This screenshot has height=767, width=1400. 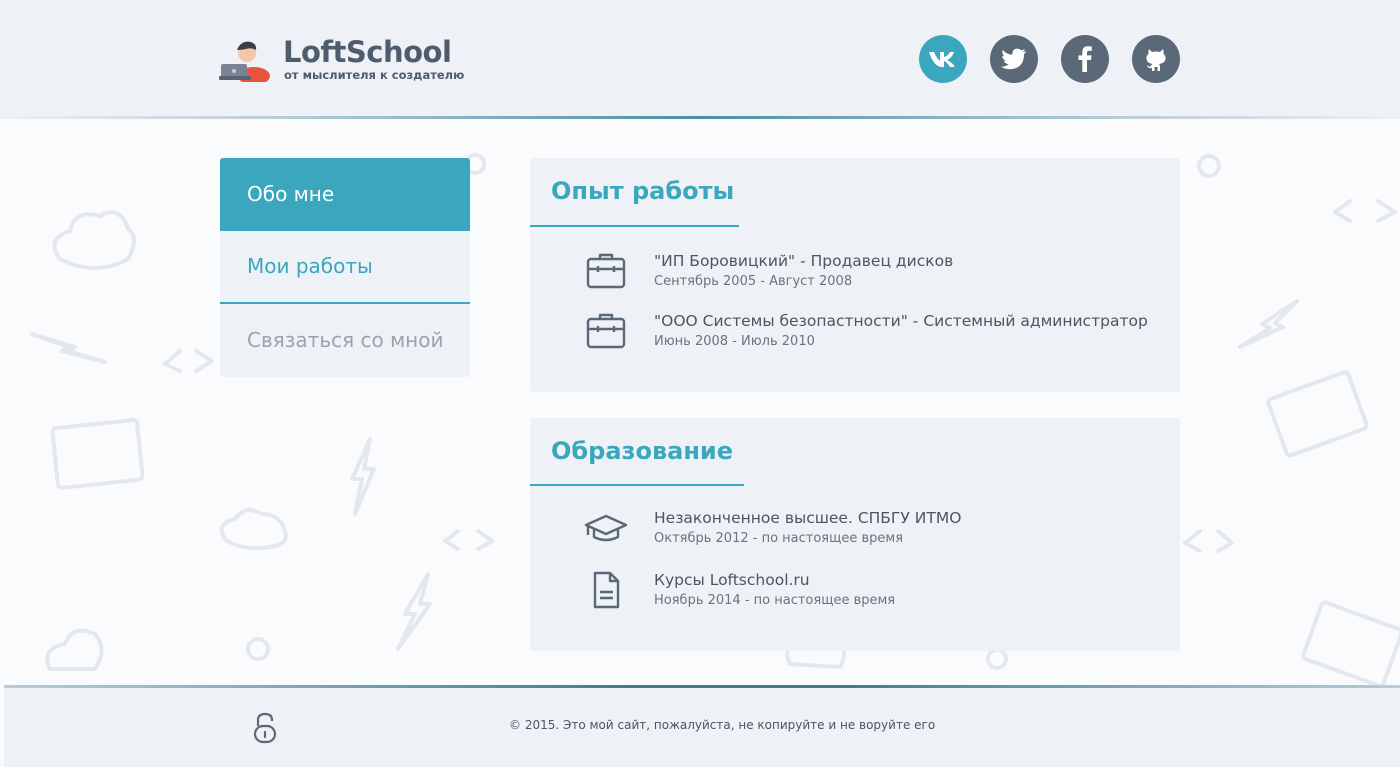 I want to click on education-title-underline, so click(x=637, y=485).